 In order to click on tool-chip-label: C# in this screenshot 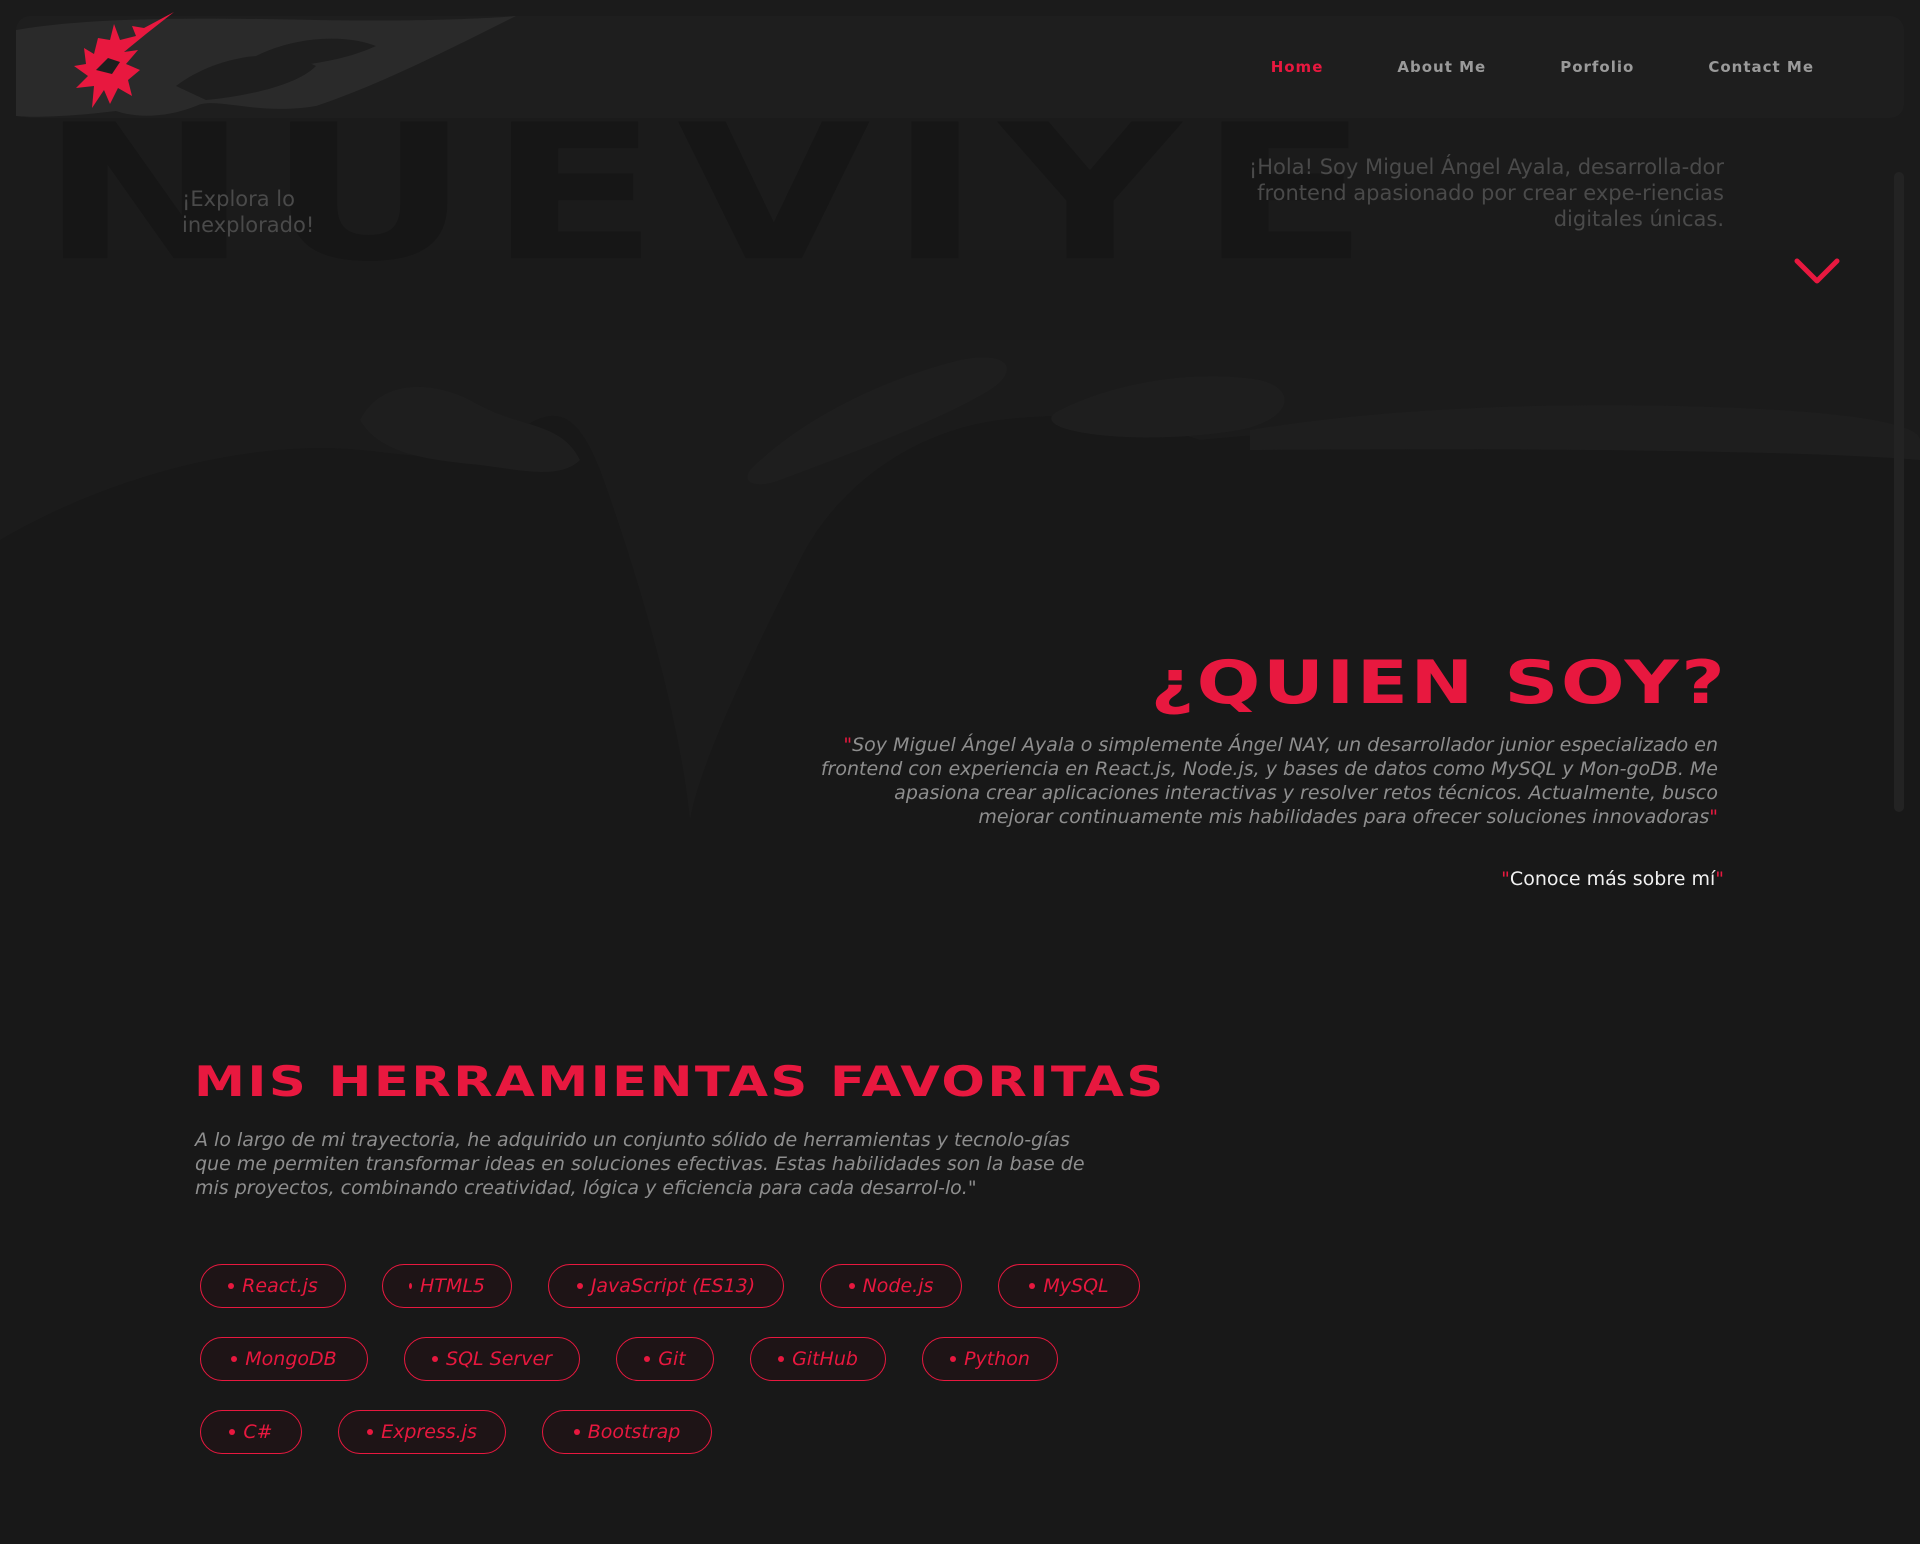, I will do `click(258, 1432)`.